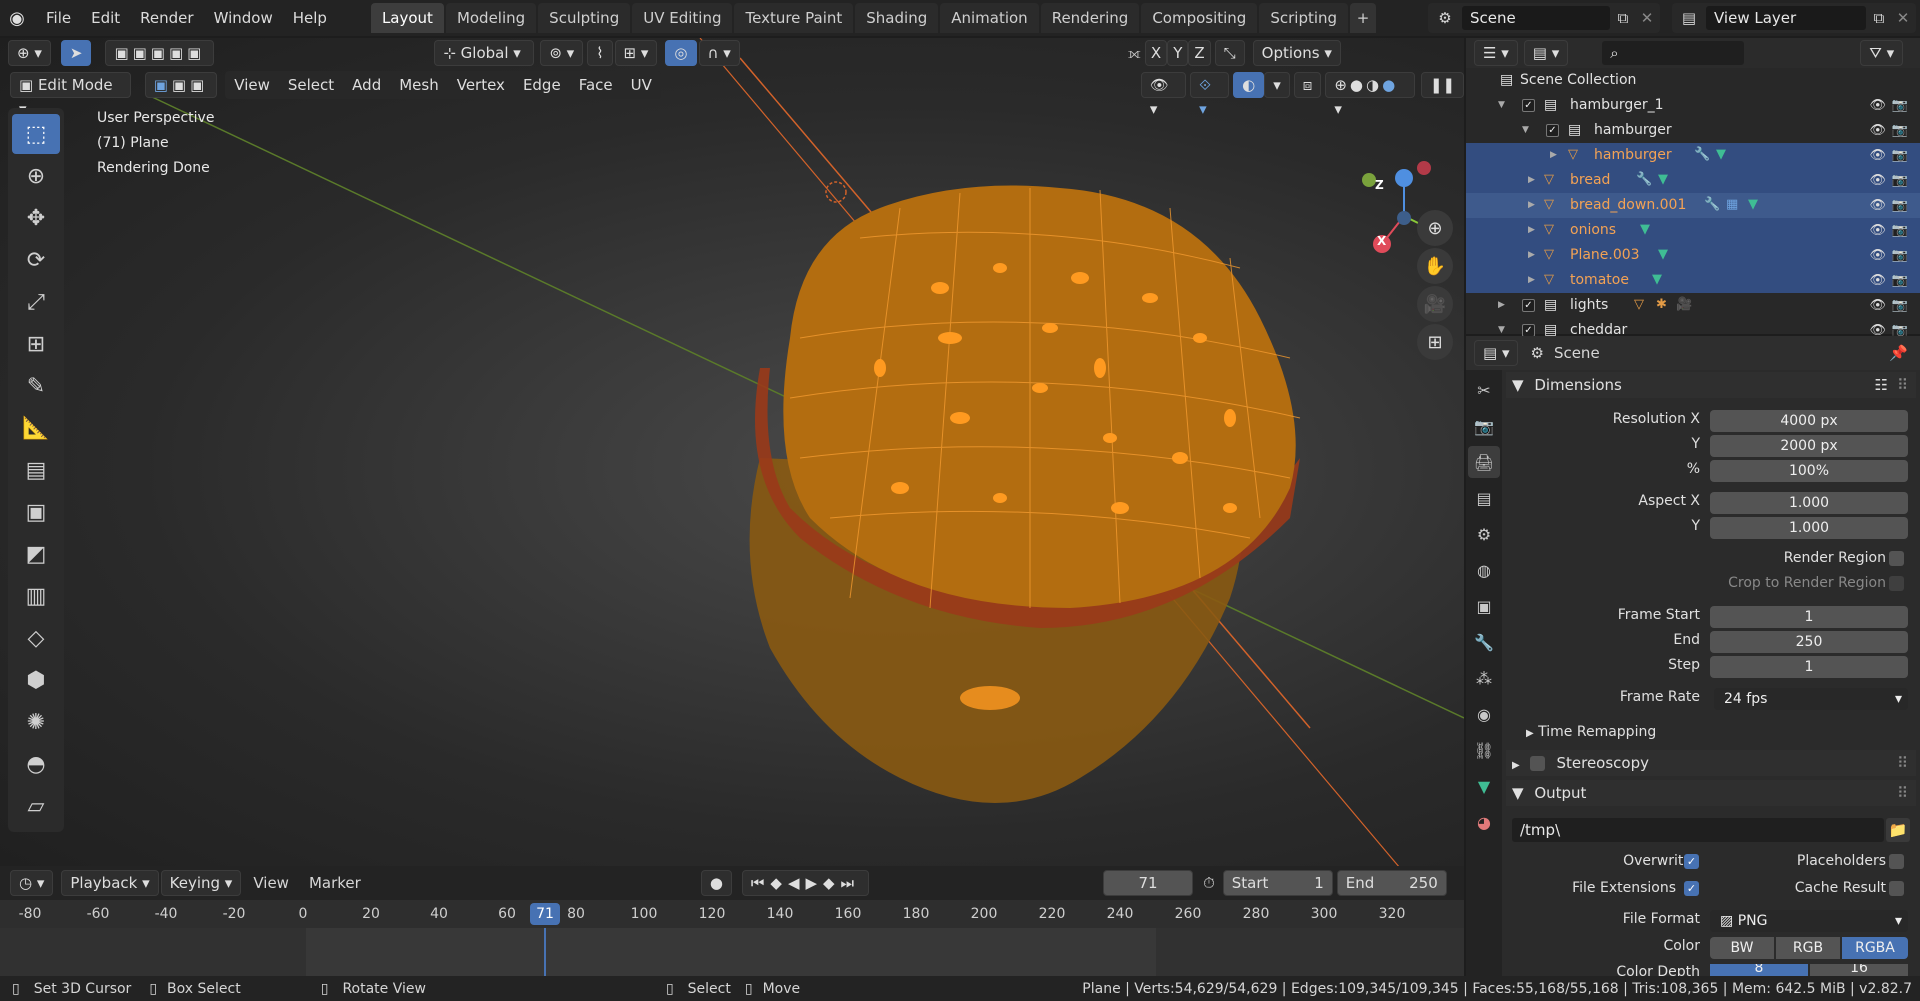  Describe the element at coordinates (1229, 53) in the screenshot. I see `auto-merge-toggle: ⤡` at that location.